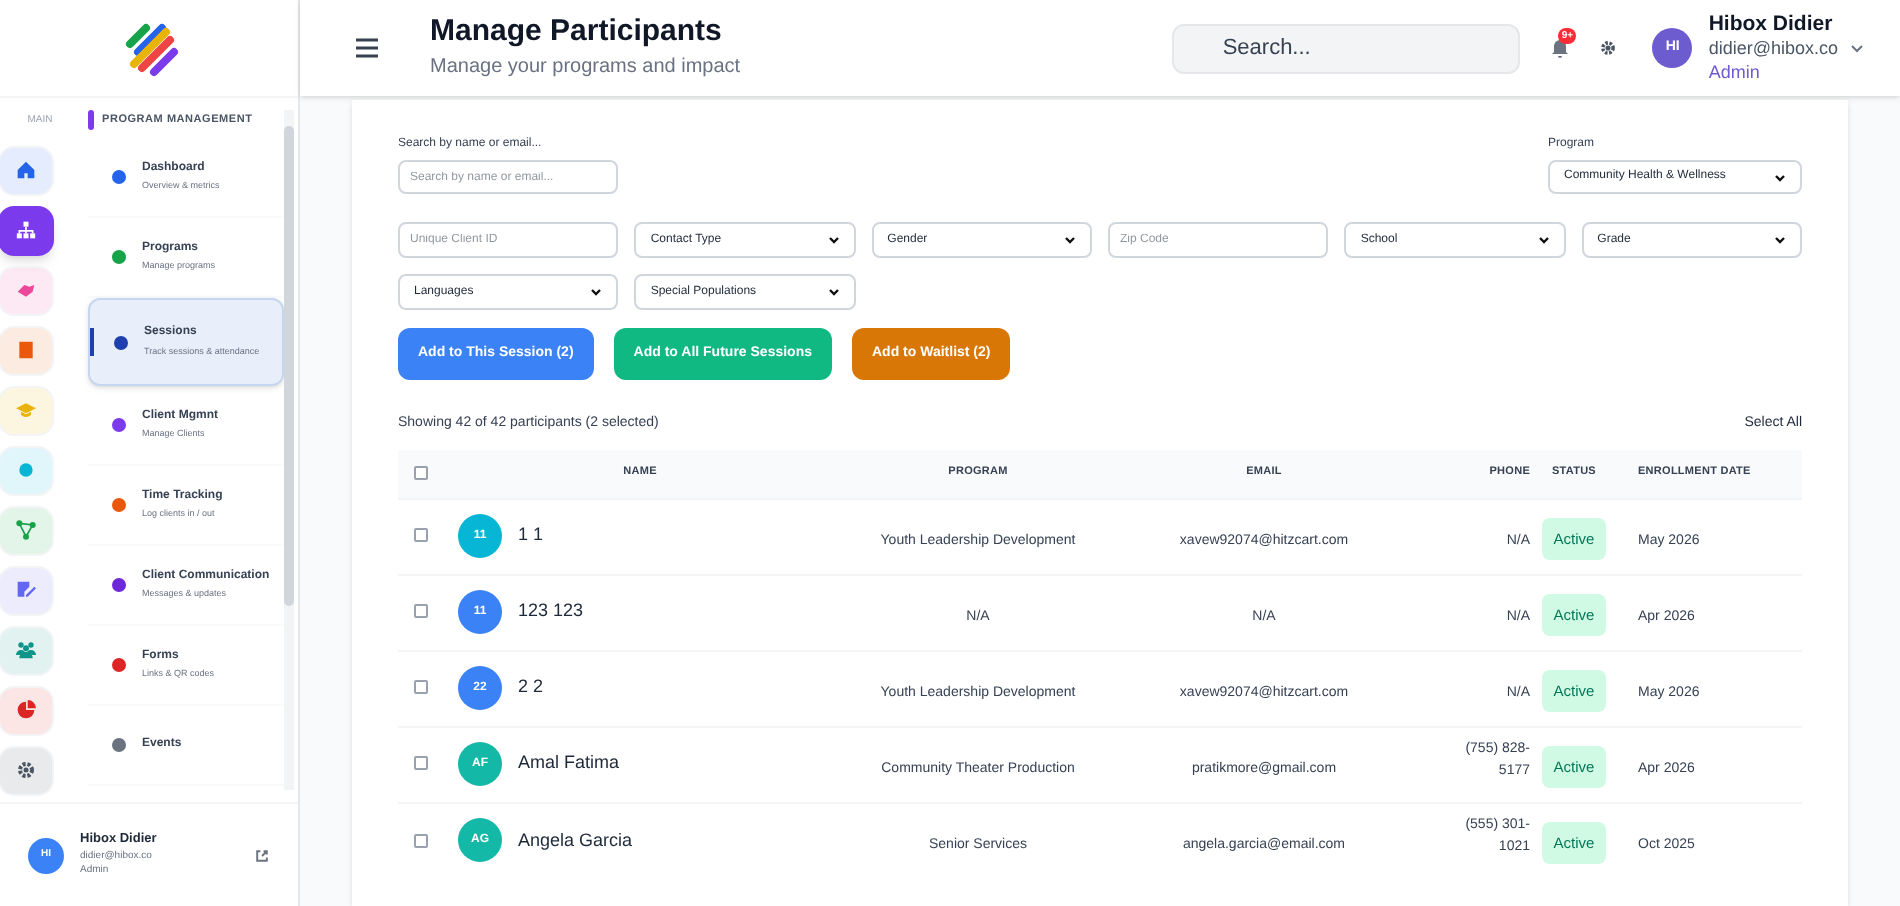 This screenshot has height=906, width=1900. I want to click on gear-icon, so click(1608, 48).